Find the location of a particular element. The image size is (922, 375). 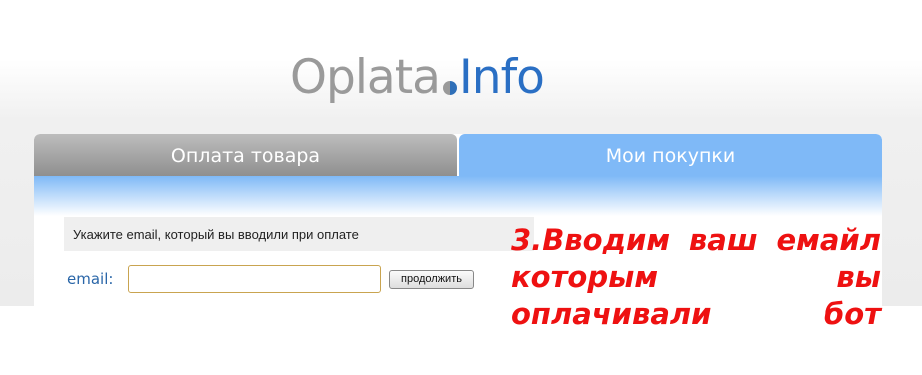

annotation-line-1: 3.Вводим ваш емайл is located at coordinates (696, 240).